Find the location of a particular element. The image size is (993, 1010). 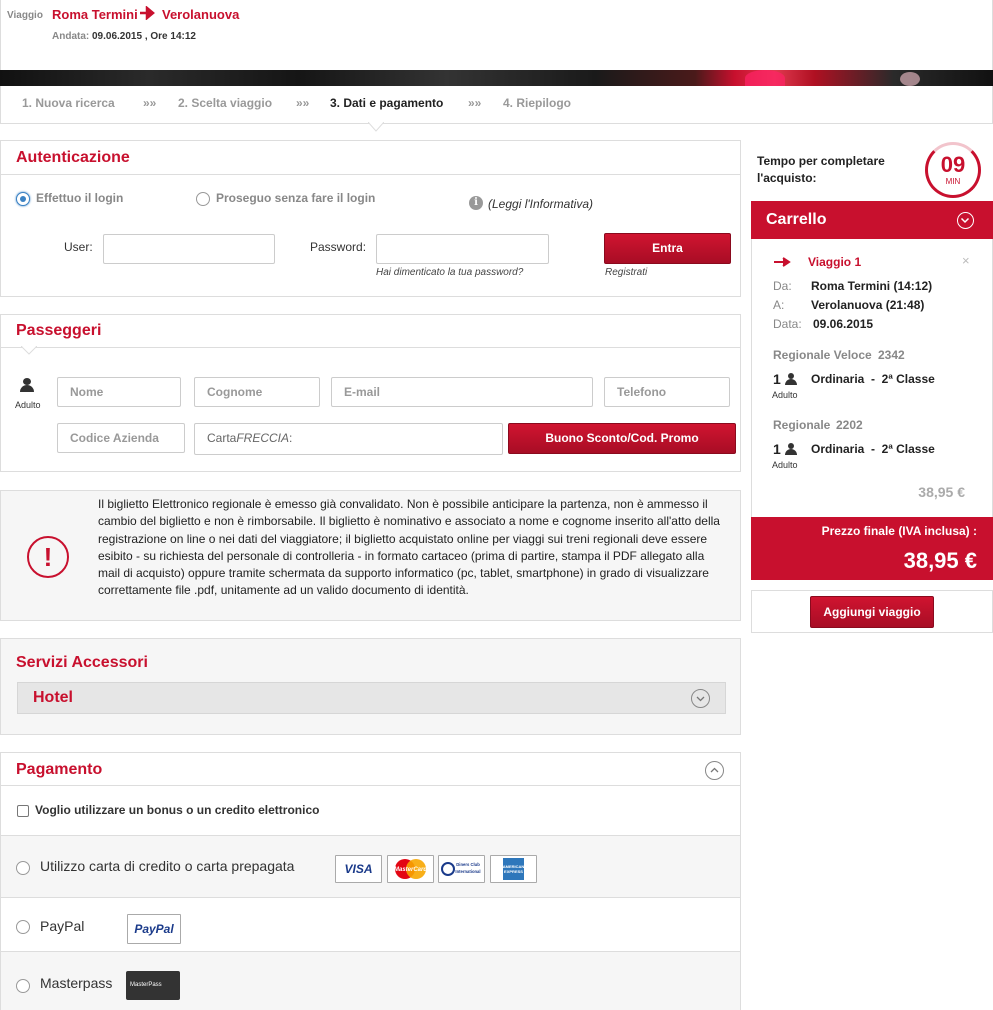

forgot-password-link: Hai dimenticato la tua password? is located at coordinates (449, 272).